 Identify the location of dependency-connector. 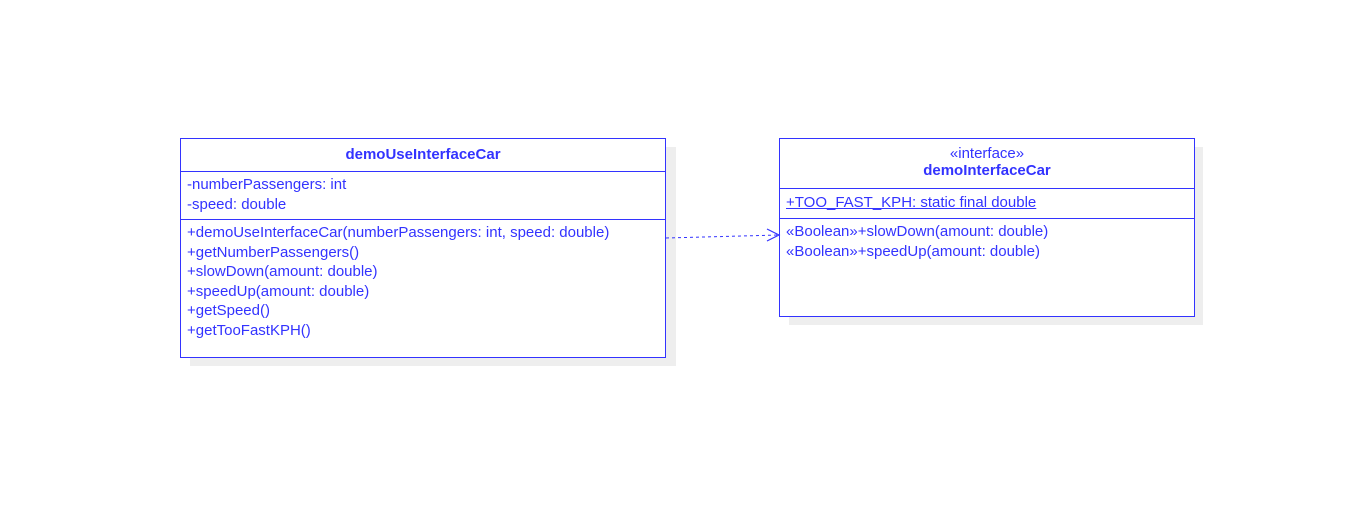
(723, 235).